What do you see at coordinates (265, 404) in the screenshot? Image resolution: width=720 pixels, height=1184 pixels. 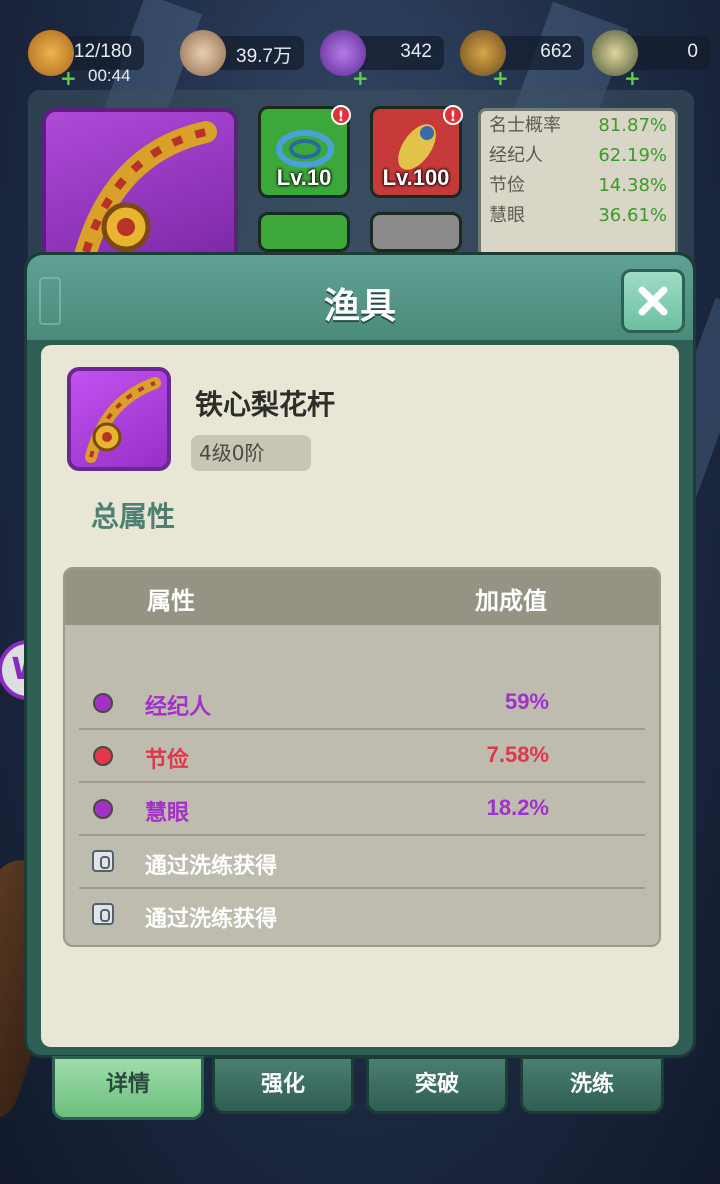 I see `item-name: 铁心梨花杆` at bounding box center [265, 404].